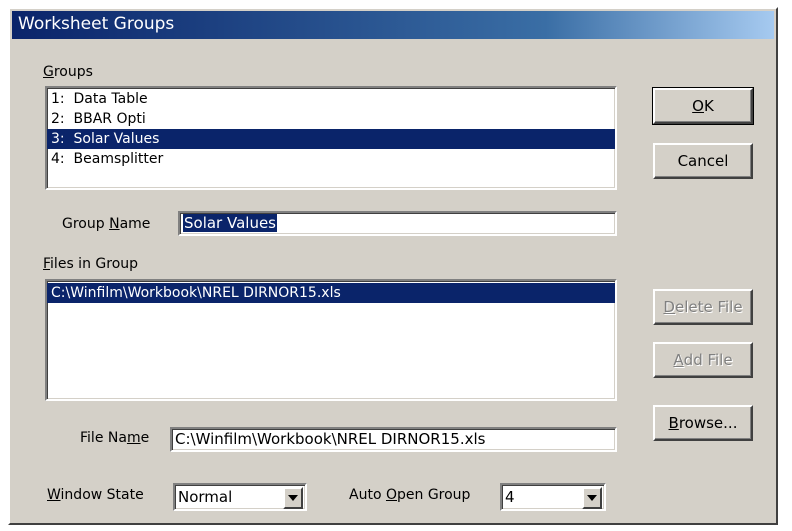 This screenshot has width=792, height=531. Describe the element at coordinates (330, 439) in the screenshot. I see `file-name-value: C:\Winfilm\Workbook\NREL DIRNOR15.xls` at that location.